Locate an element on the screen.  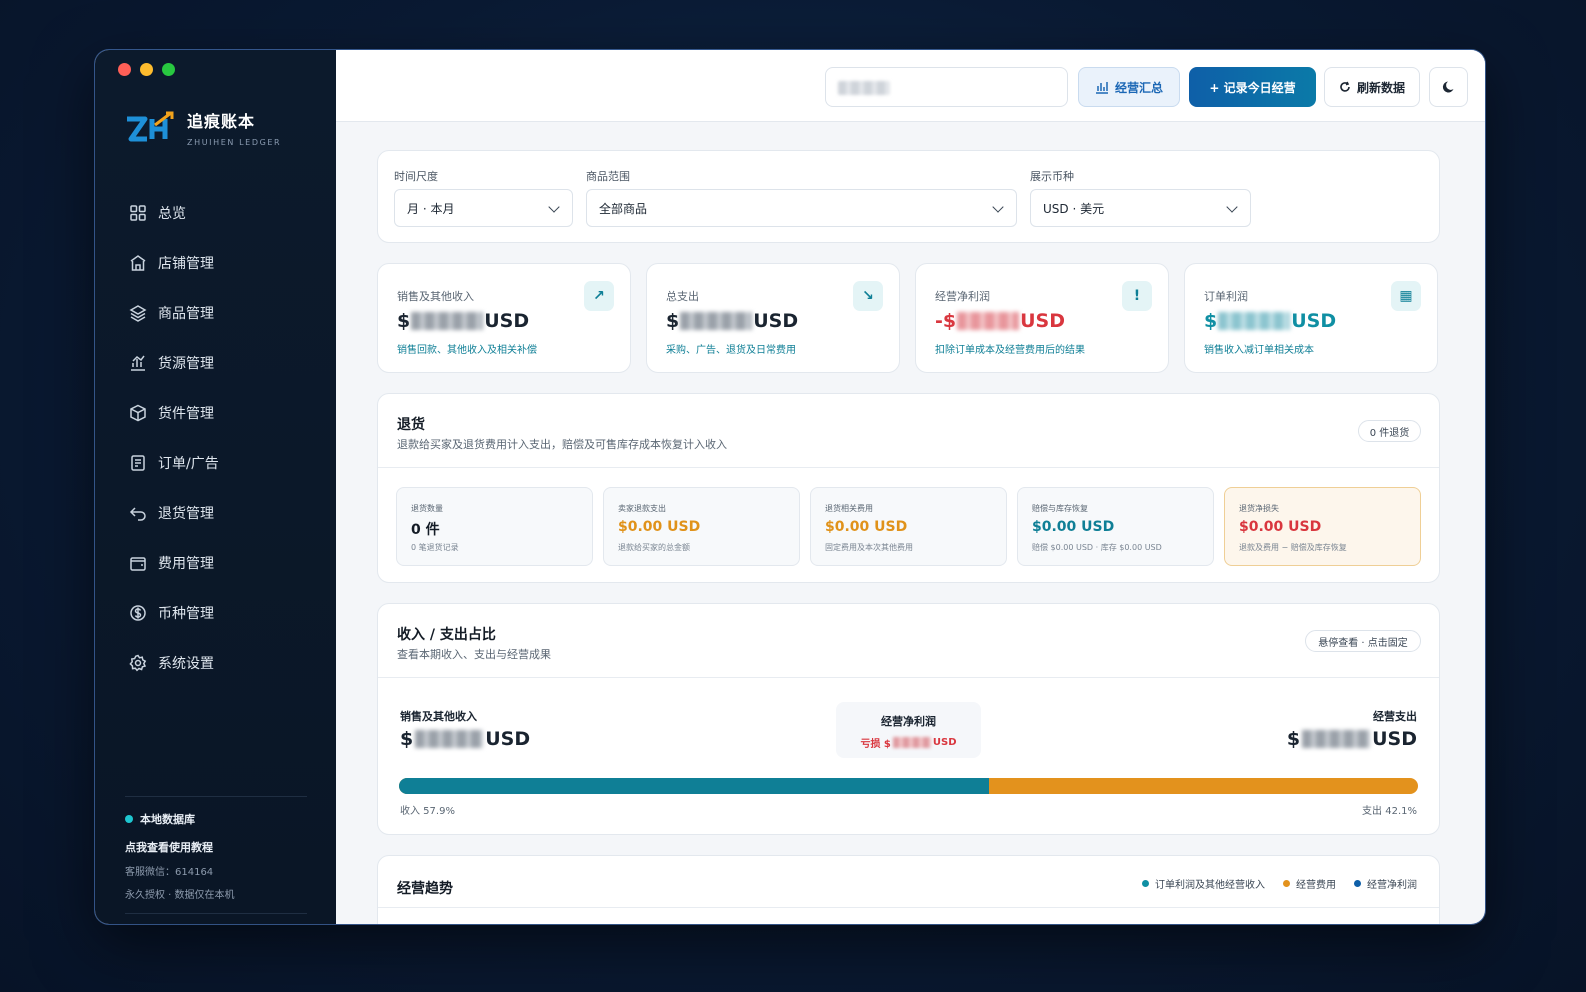
net-loss-value: 亏损 $ USD is located at coordinates (908, 743).